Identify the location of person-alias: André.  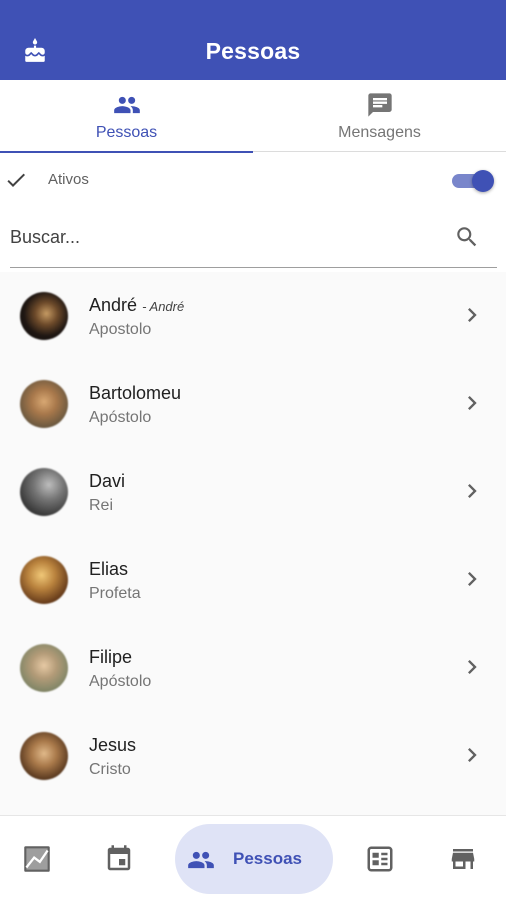
(167, 306).